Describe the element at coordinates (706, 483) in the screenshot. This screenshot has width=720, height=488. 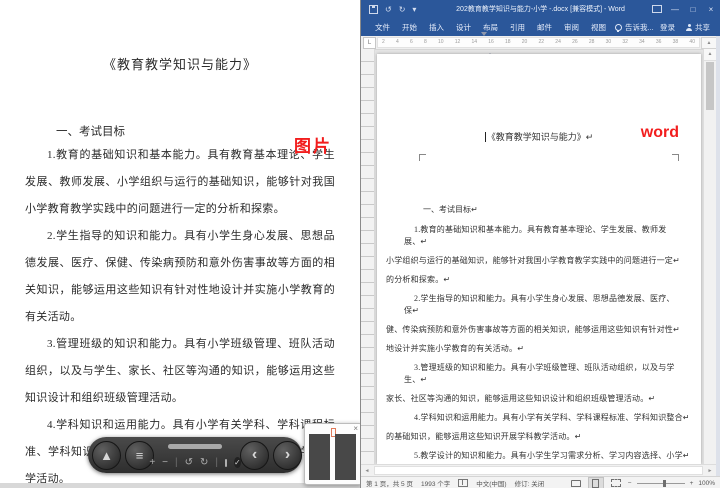
I see `zoom-level: 100%` at that location.